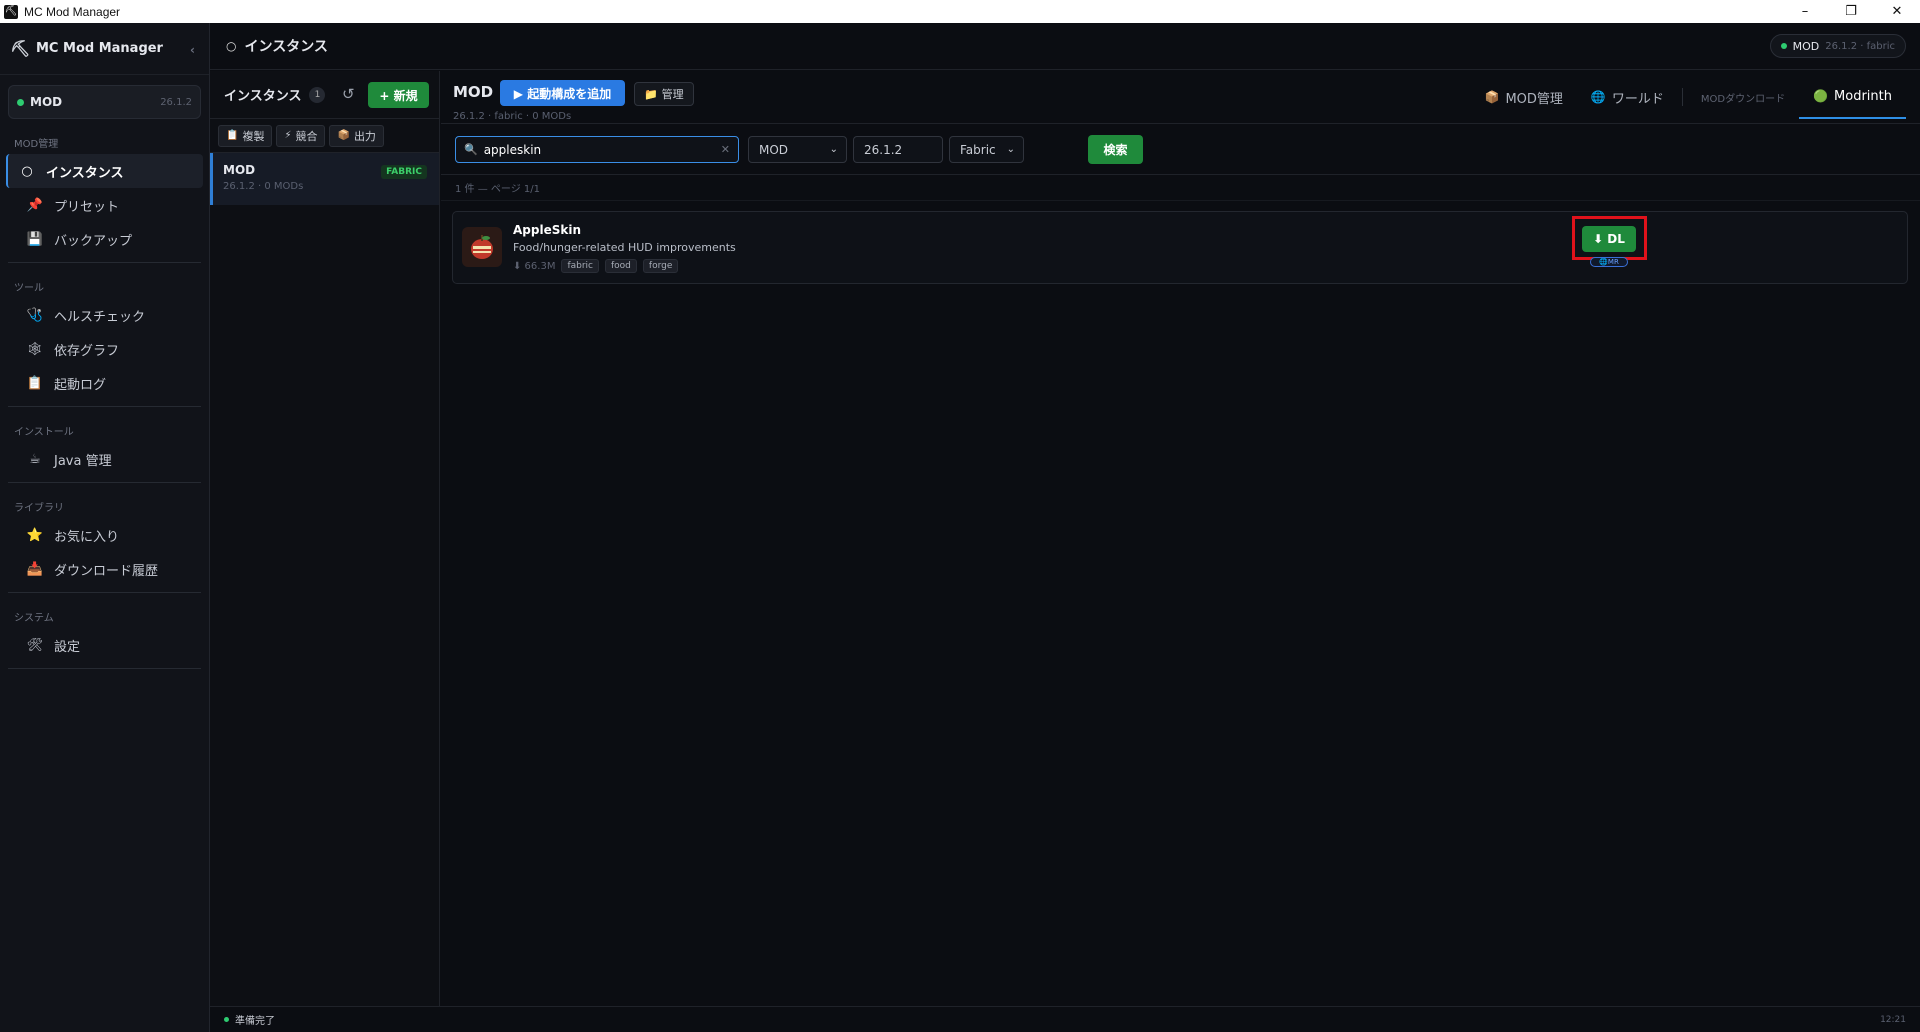  What do you see at coordinates (725, 149) in the screenshot?
I see `clear-search-icon: ✕` at bounding box center [725, 149].